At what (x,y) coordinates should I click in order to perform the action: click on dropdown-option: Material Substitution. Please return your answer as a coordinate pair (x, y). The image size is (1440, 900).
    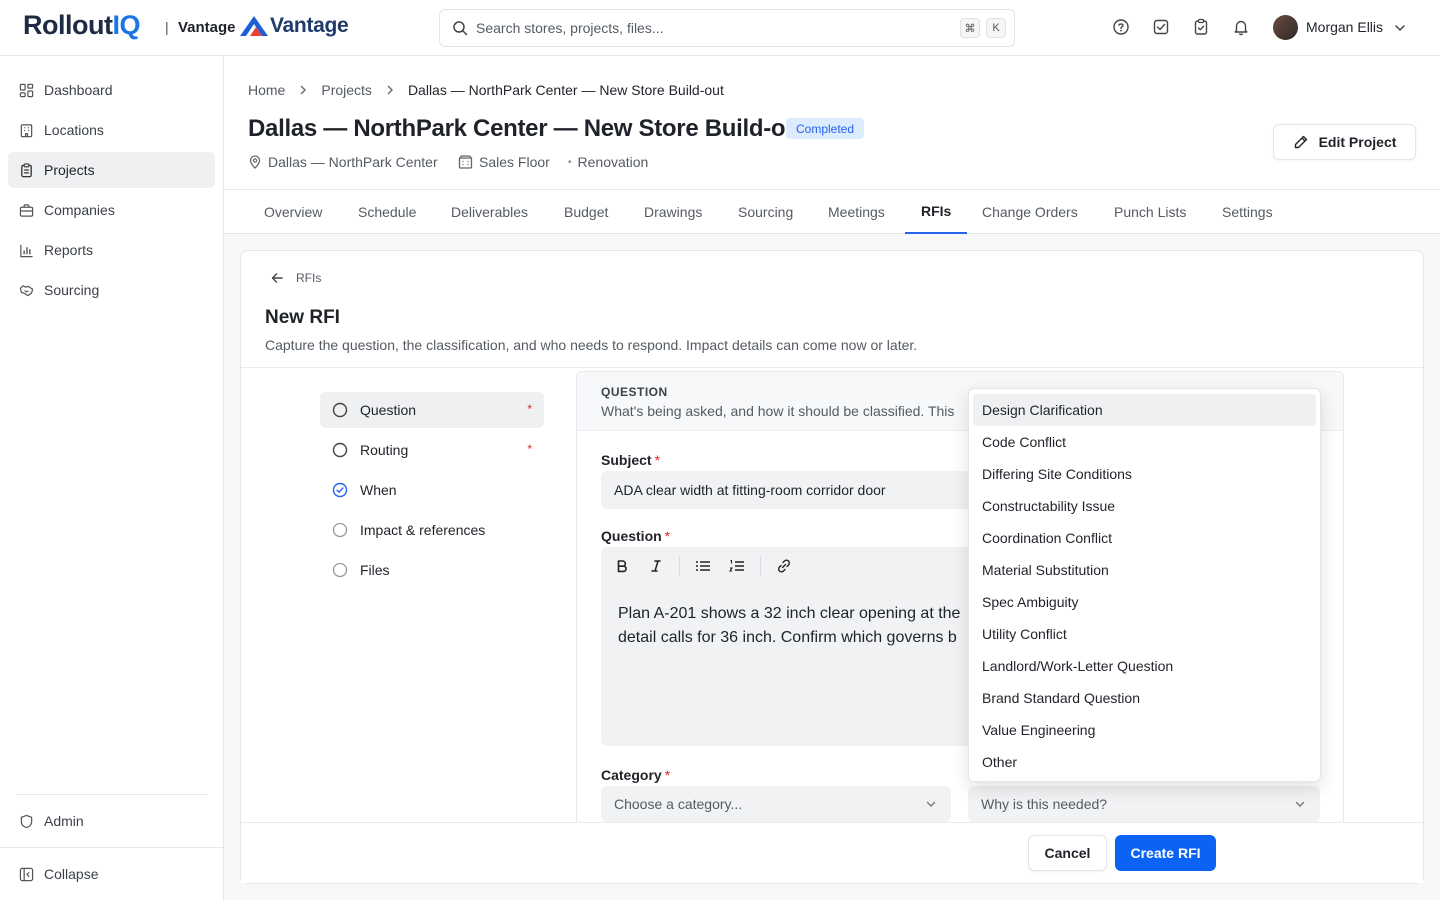
    Looking at the image, I should click on (1144, 570).